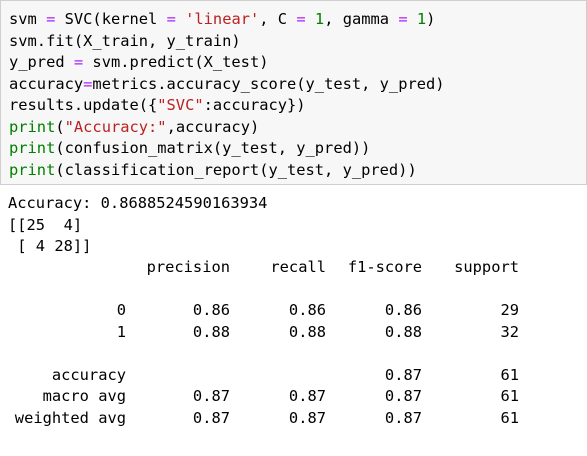  I want to click on report-row: accuracy 0.87 61, so click(288, 376).